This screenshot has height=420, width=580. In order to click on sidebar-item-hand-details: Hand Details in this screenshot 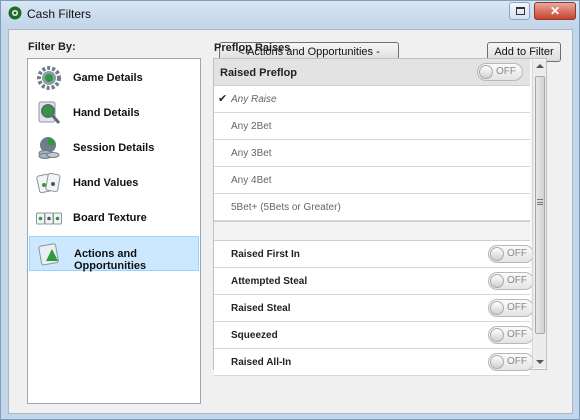, I will do `click(114, 113)`.